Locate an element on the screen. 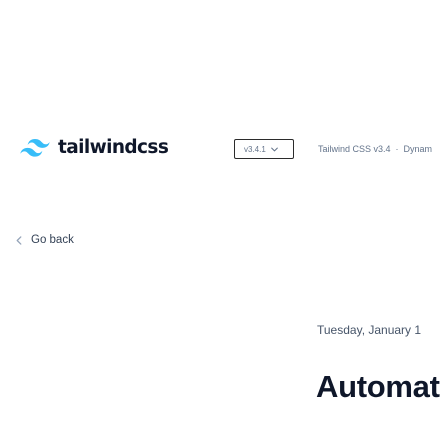  tailwind-logo-link: tailwindcss is located at coordinates (94, 147).